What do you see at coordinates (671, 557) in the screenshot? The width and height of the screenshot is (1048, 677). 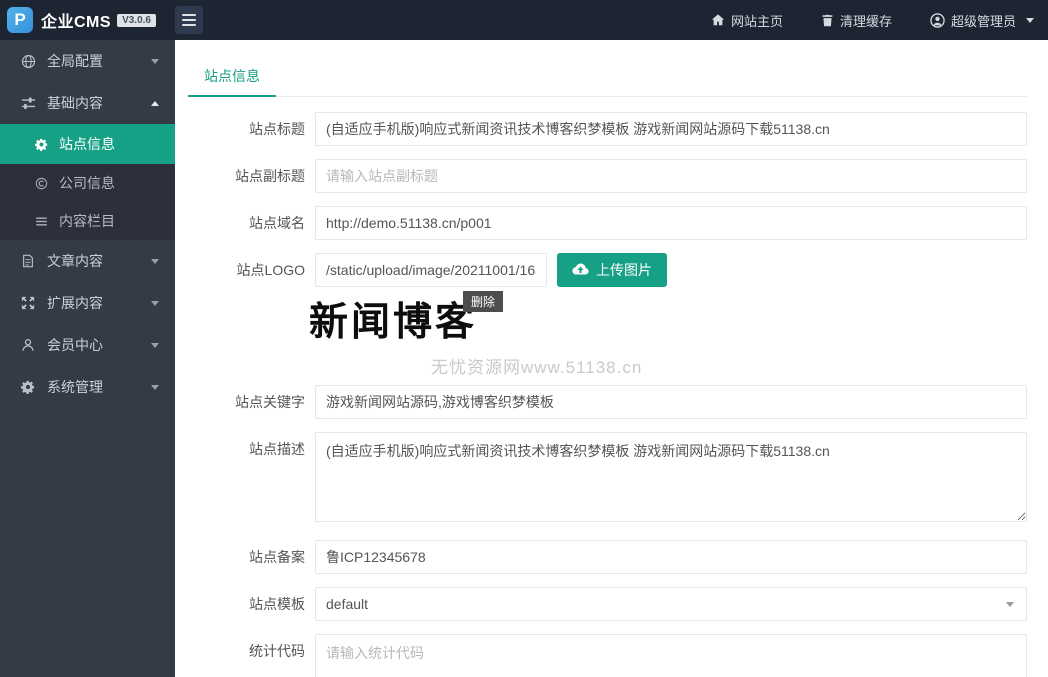 I see `site-icp-input` at bounding box center [671, 557].